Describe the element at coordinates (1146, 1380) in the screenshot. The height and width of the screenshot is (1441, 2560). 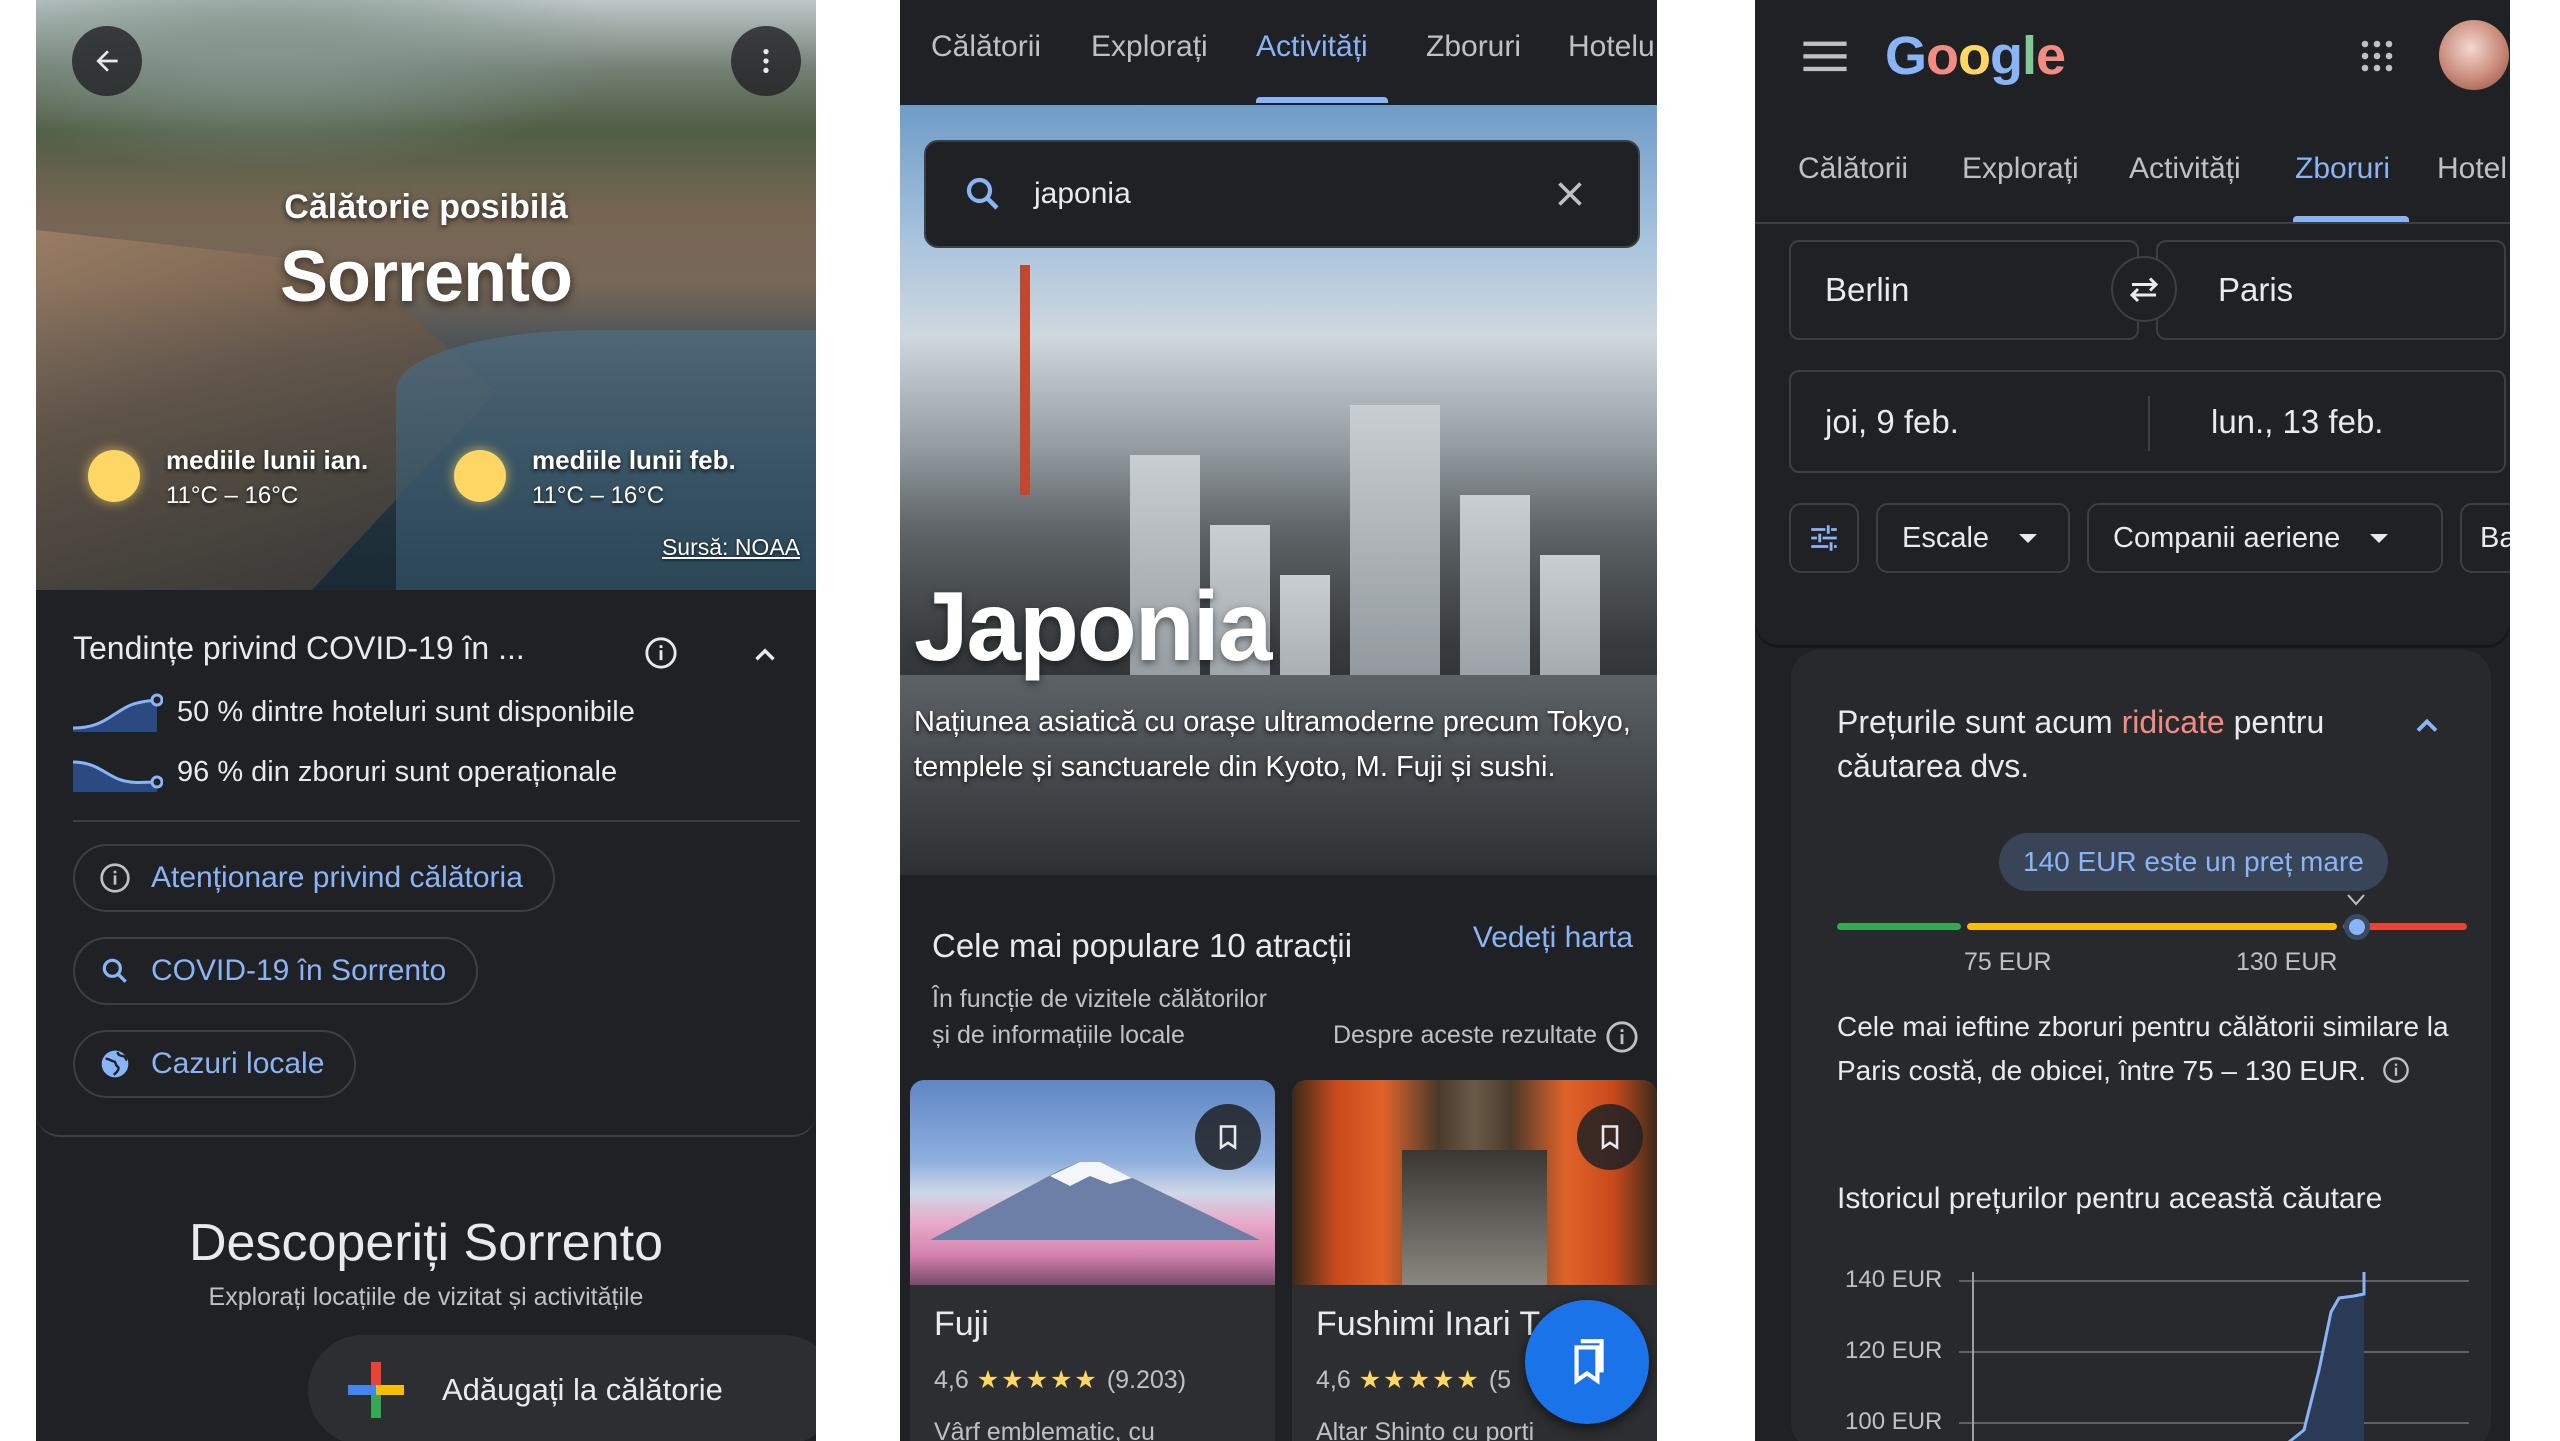
I see `review-count: (9.203)` at that location.